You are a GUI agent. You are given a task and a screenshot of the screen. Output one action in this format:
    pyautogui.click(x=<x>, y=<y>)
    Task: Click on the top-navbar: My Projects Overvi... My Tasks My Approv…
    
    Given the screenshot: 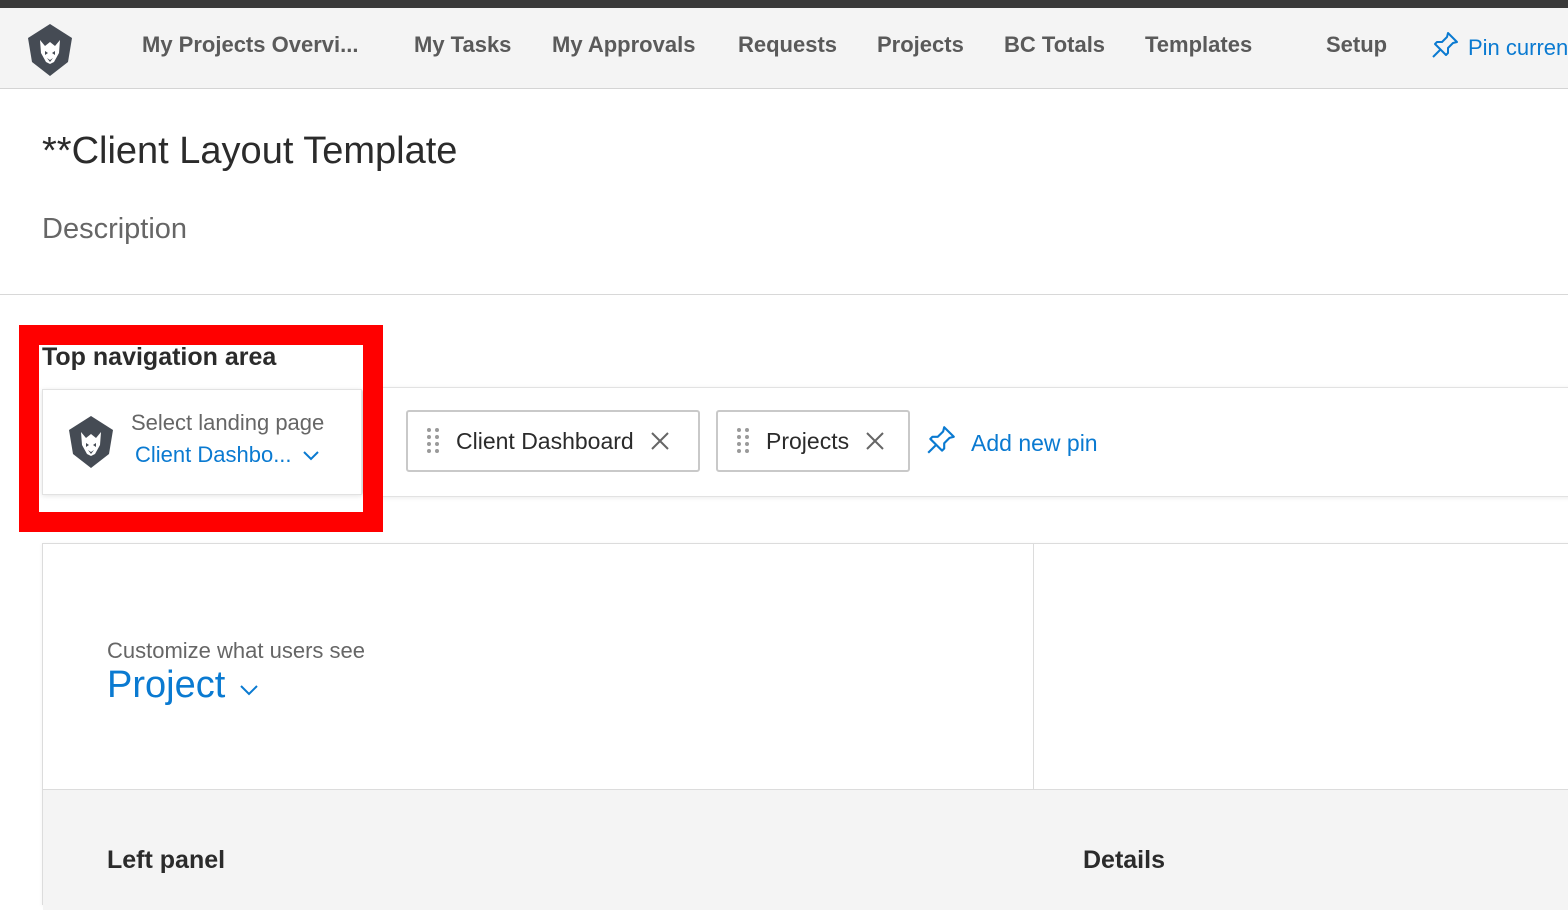 What is the action you would take?
    pyautogui.click(x=784, y=48)
    